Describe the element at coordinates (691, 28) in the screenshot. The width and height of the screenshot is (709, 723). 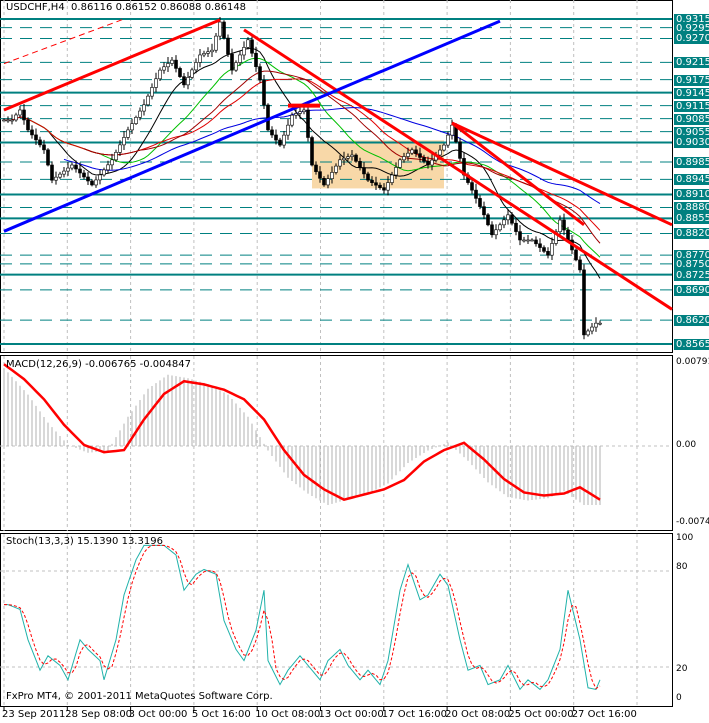
I see `price-level-label: 0.92950` at that location.